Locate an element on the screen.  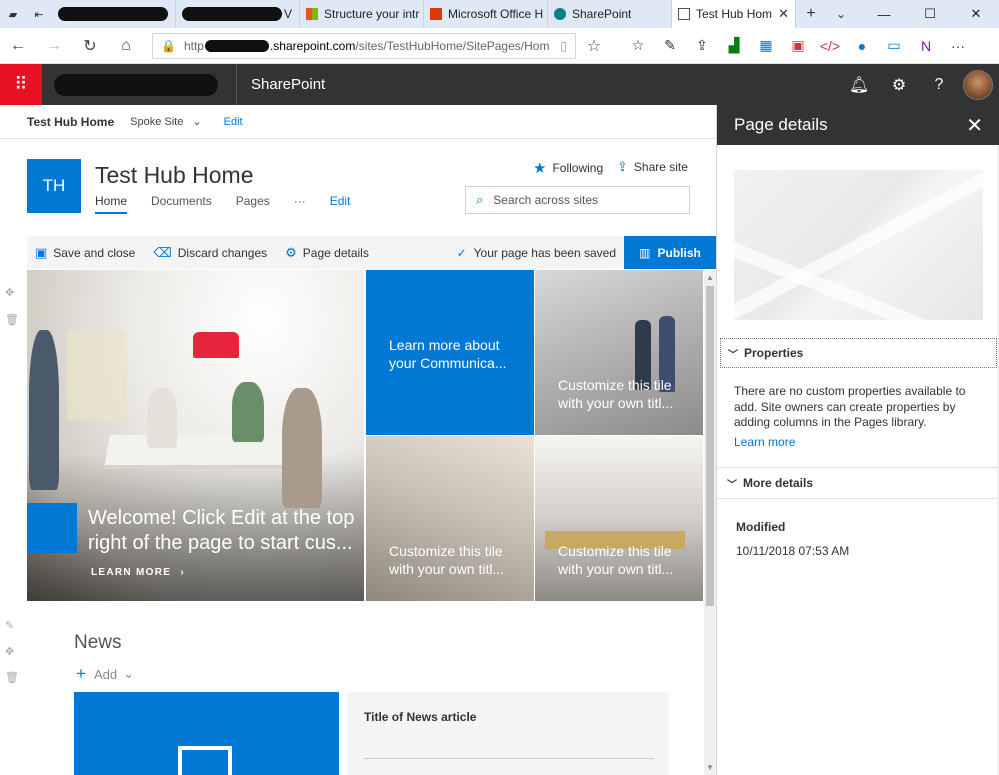
edit-webpart-icon: ✎ is located at coordinates (9, 625).